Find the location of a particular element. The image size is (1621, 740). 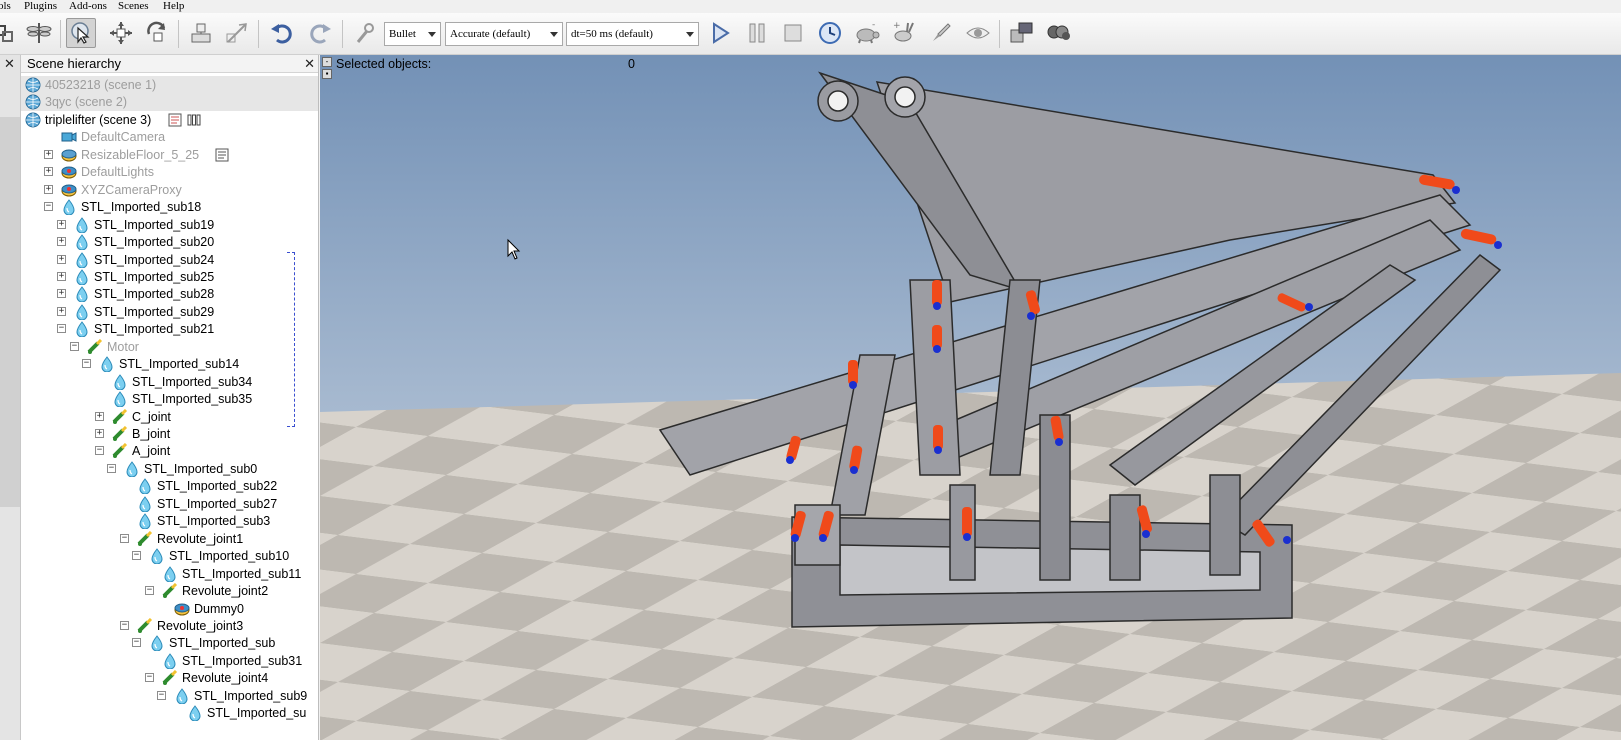

hierarchy-row: − Revolute_joint1 is located at coordinates (169, 539).